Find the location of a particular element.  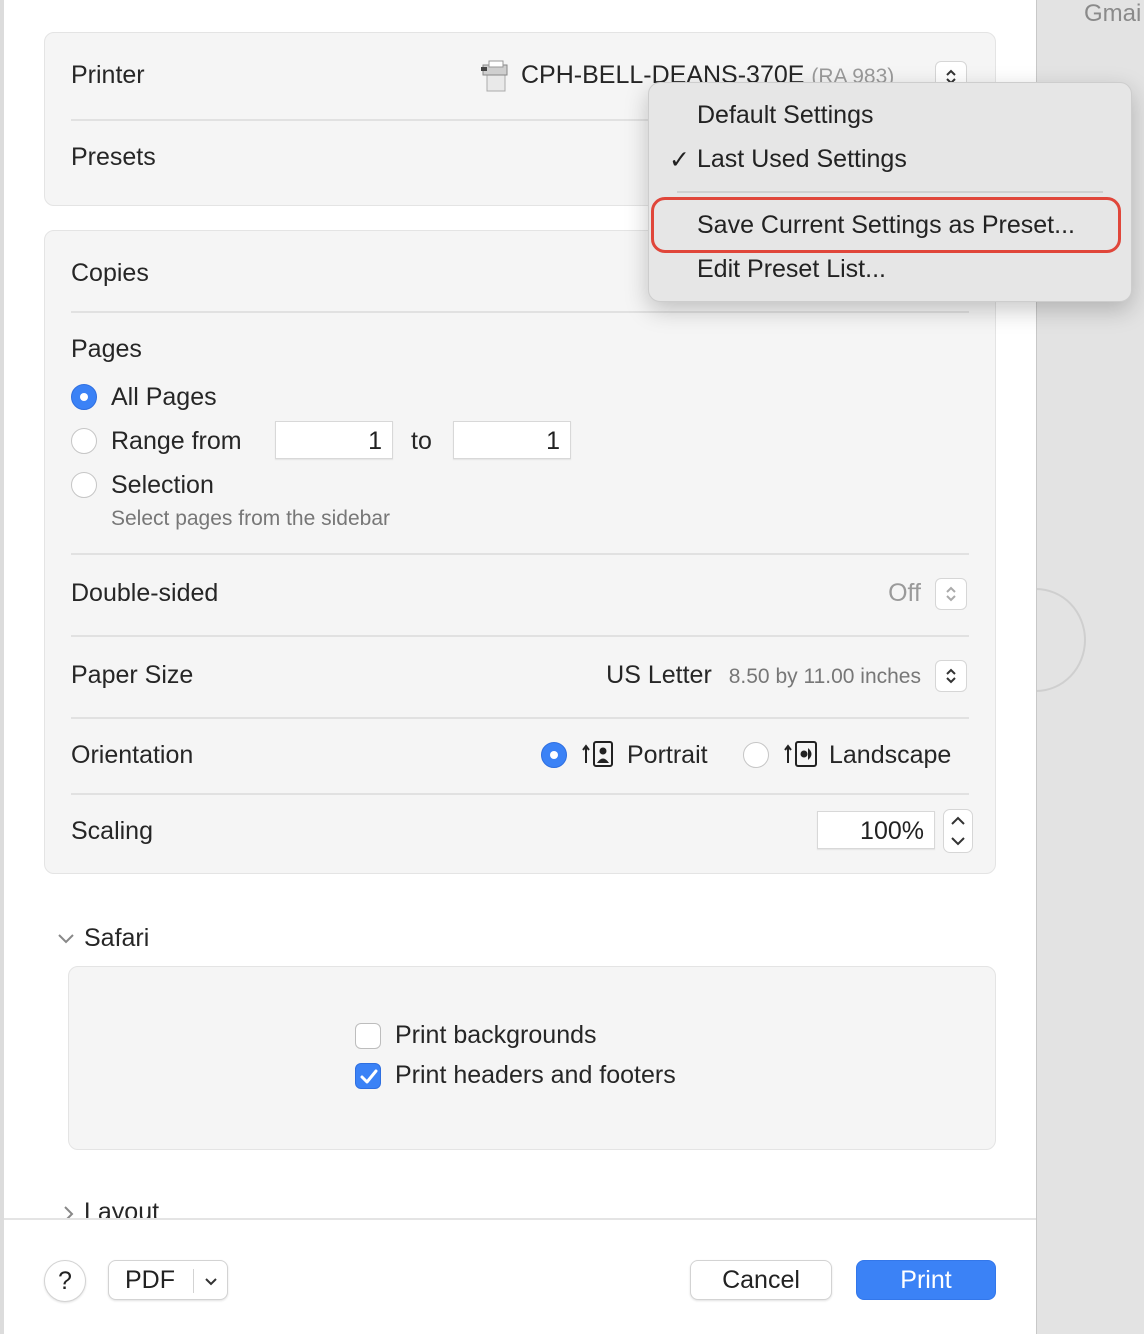

portrait-icon is located at coordinates (599, 754).